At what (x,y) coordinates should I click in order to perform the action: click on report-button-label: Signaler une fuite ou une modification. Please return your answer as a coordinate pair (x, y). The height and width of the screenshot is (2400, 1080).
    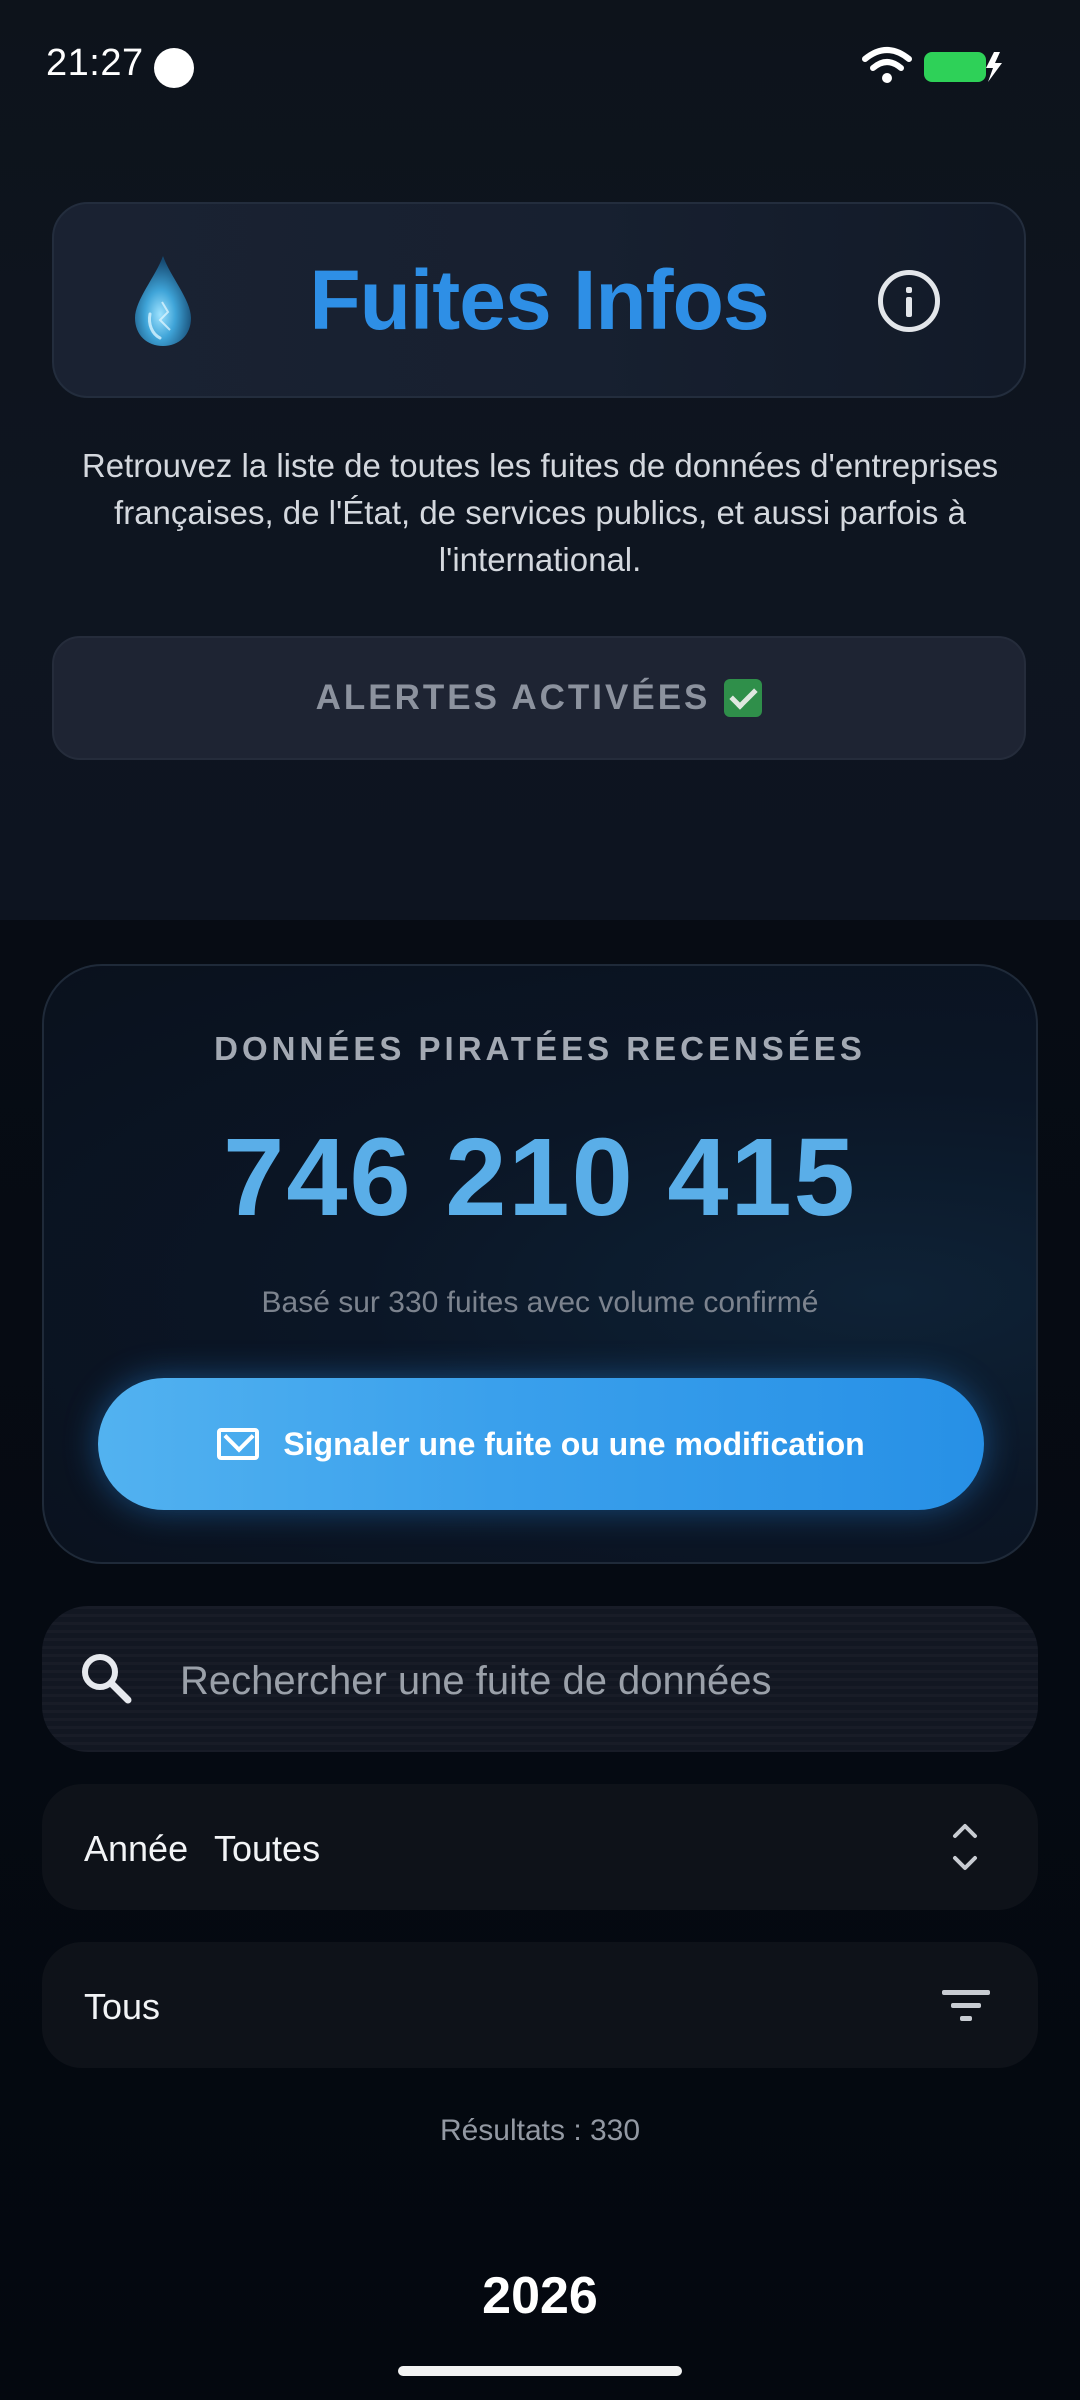
    Looking at the image, I should click on (574, 1443).